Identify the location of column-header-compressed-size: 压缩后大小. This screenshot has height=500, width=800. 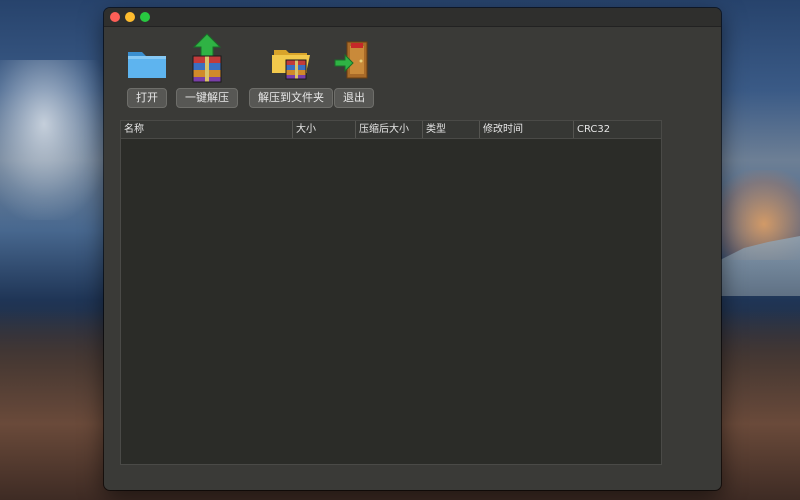
(389, 129).